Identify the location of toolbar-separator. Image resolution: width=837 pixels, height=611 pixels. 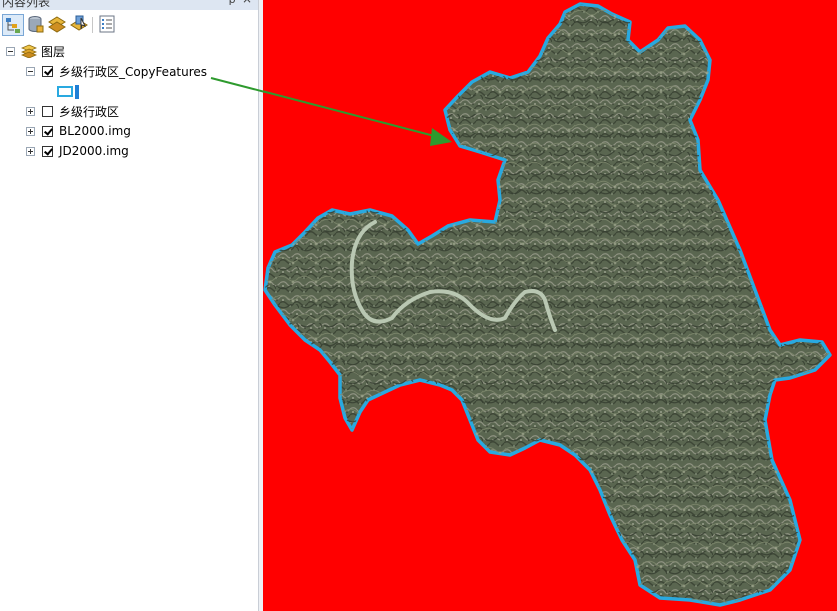
(92, 25).